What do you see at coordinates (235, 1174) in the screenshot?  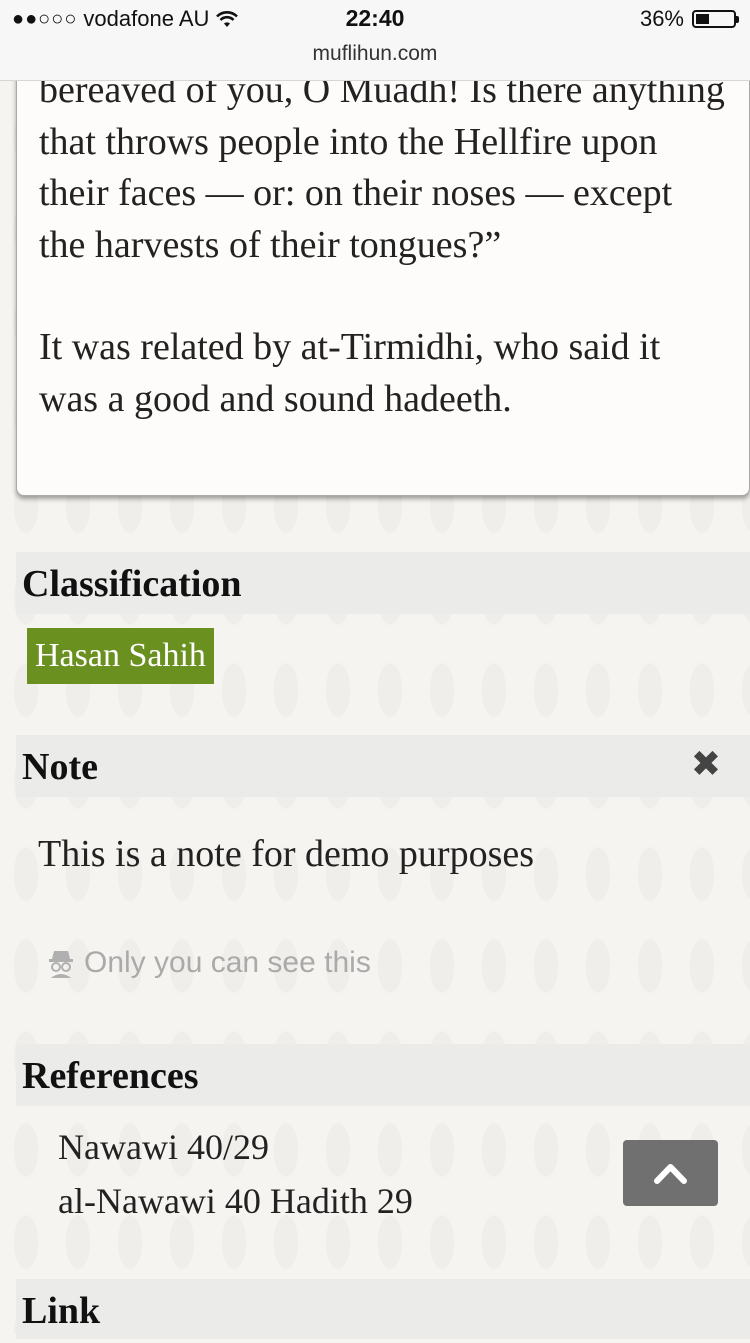 I see `references-list: Nawawi 40/29 al-Nawawi 40 Hadith 29` at bounding box center [235, 1174].